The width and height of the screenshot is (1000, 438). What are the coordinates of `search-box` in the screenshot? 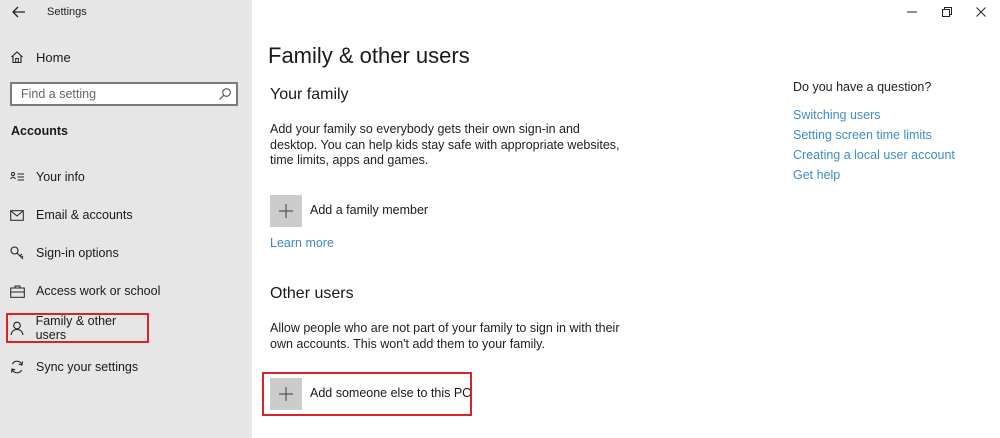 It's located at (124, 94).